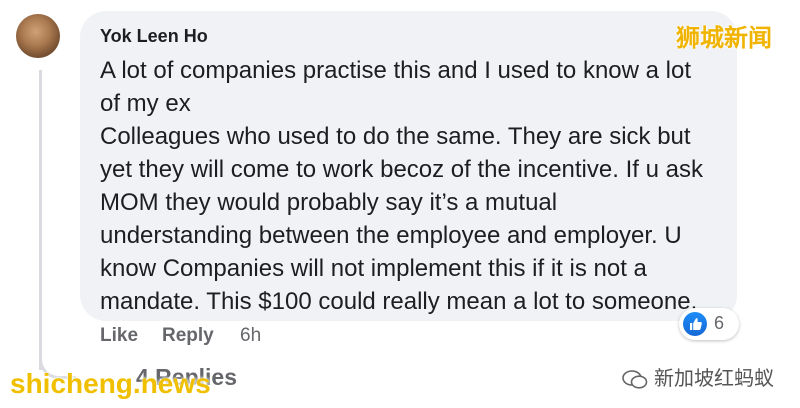 This screenshot has height=408, width=800. I want to click on reaction-count: 6, so click(719, 323).